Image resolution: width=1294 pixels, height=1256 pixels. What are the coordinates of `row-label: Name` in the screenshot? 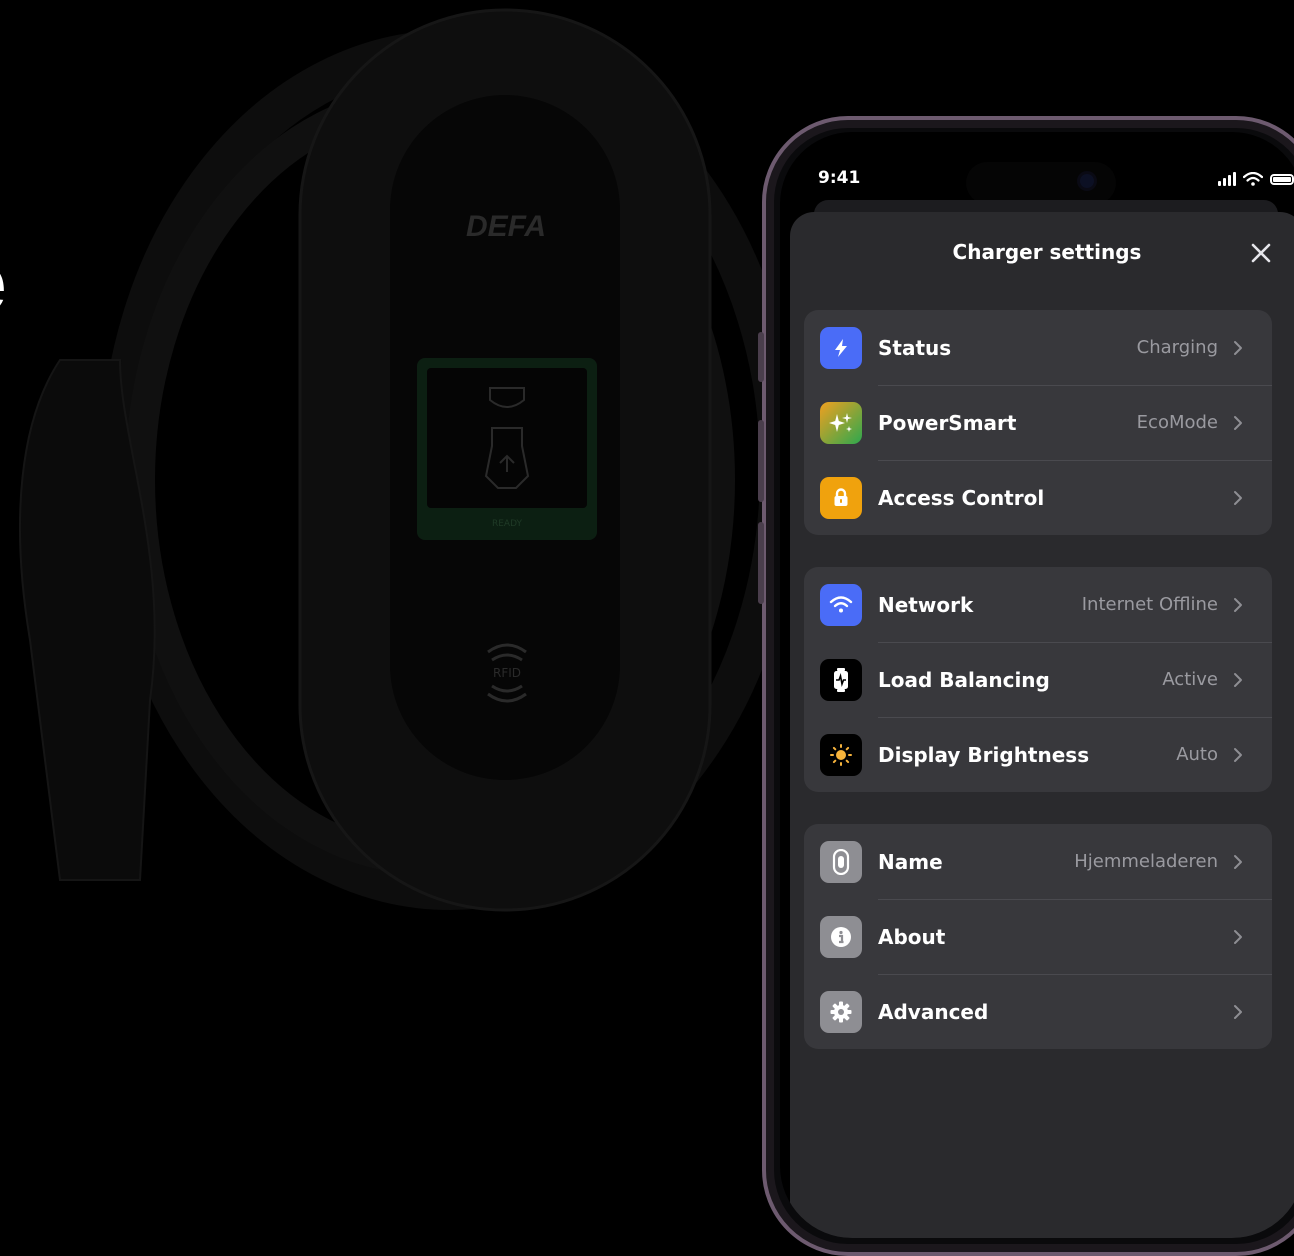 It's located at (910, 861).